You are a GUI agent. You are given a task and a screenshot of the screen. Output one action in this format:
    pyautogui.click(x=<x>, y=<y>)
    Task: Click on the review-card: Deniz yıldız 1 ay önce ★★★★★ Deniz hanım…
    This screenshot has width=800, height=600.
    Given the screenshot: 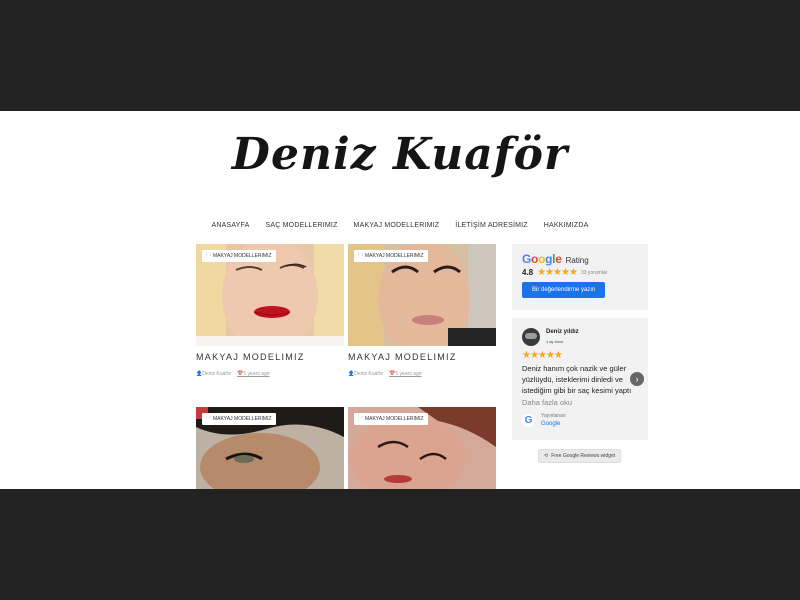 What is the action you would take?
    pyautogui.click(x=580, y=379)
    